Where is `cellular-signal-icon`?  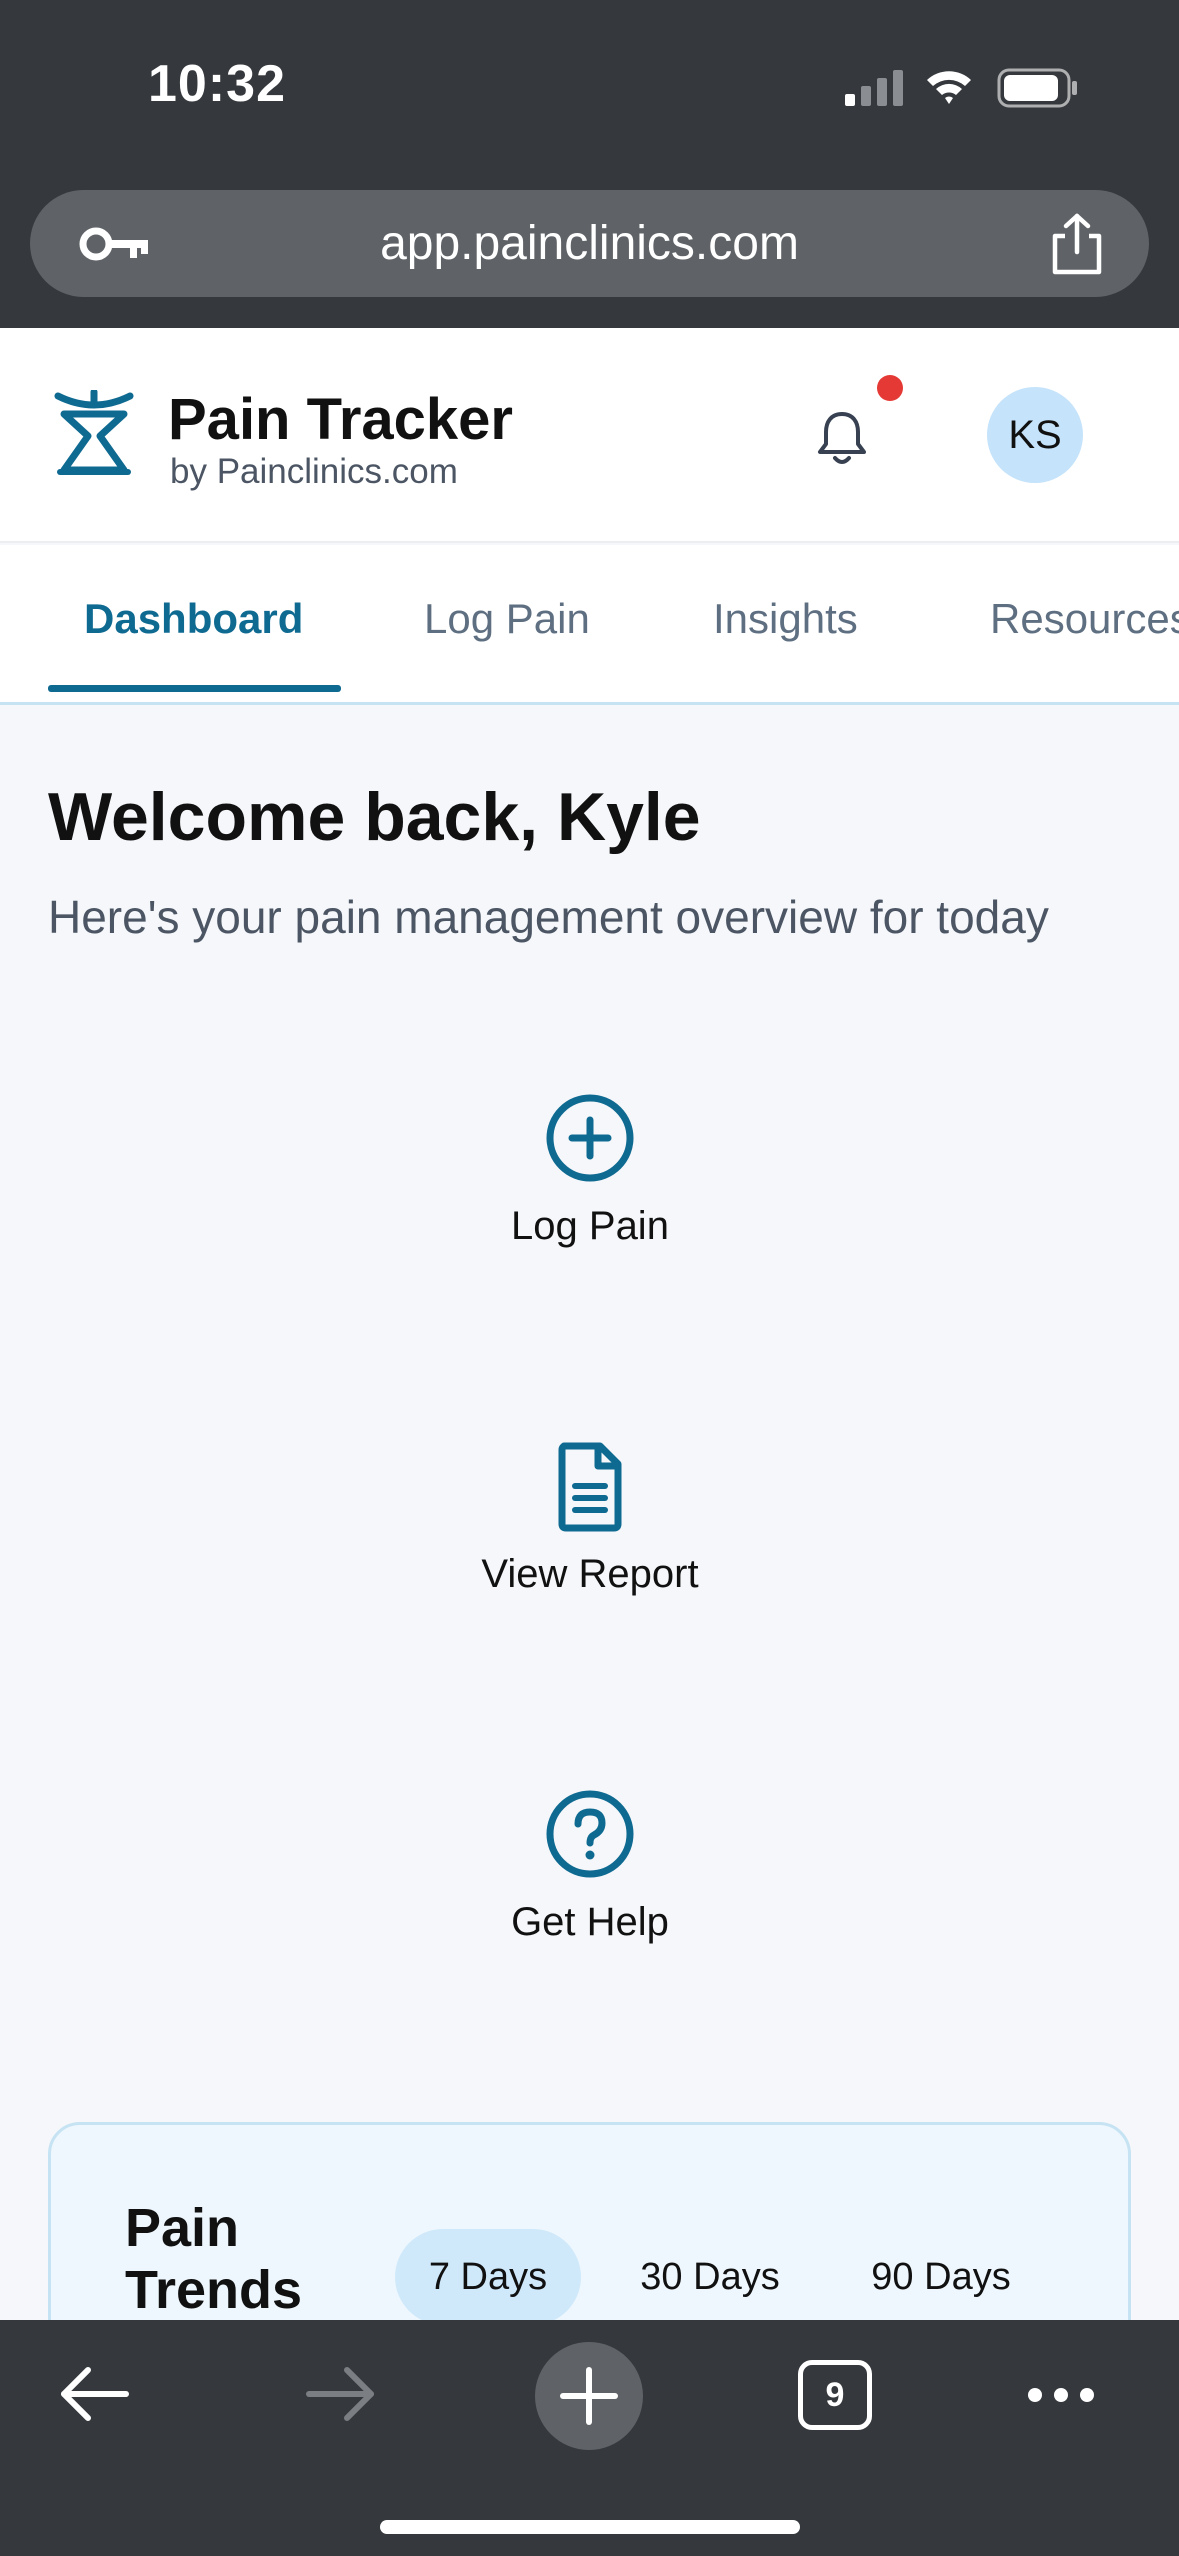 cellular-signal-icon is located at coordinates (874, 88).